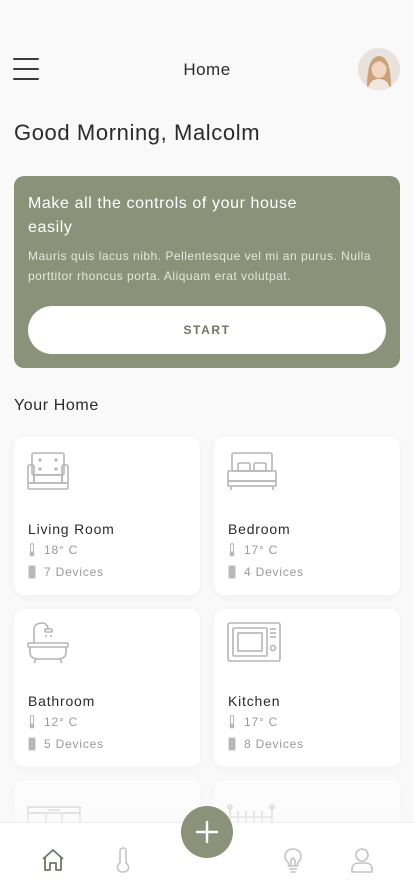  What do you see at coordinates (107, 688) in the screenshot?
I see `room-card-bathroom: Bathroom 12° C 5 Devices` at bounding box center [107, 688].